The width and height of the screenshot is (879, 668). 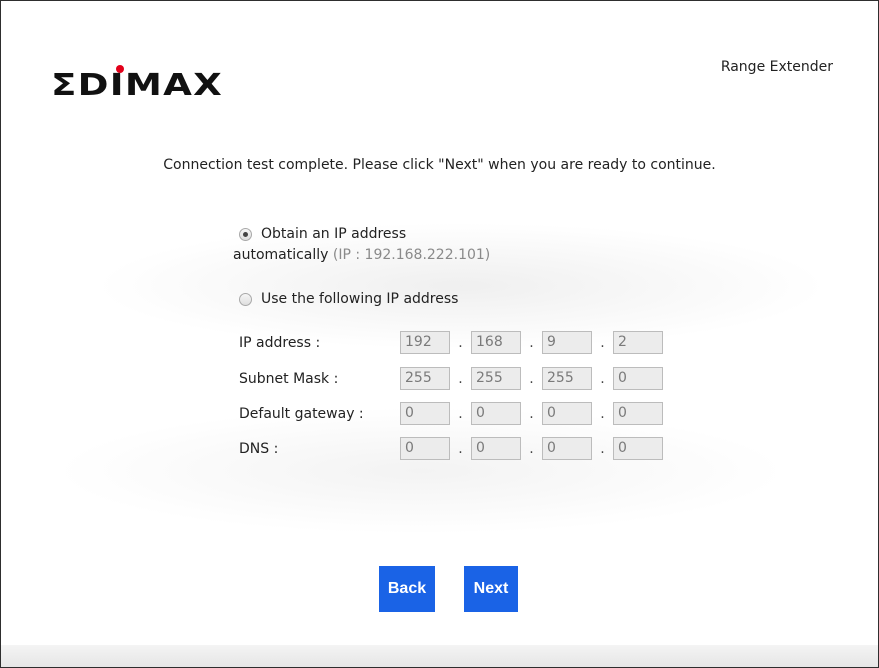 What do you see at coordinates (451, 413) in the screenshot?
I see `default-gateway-row: Default gateway : . . .` at bounding box center [451, 413].